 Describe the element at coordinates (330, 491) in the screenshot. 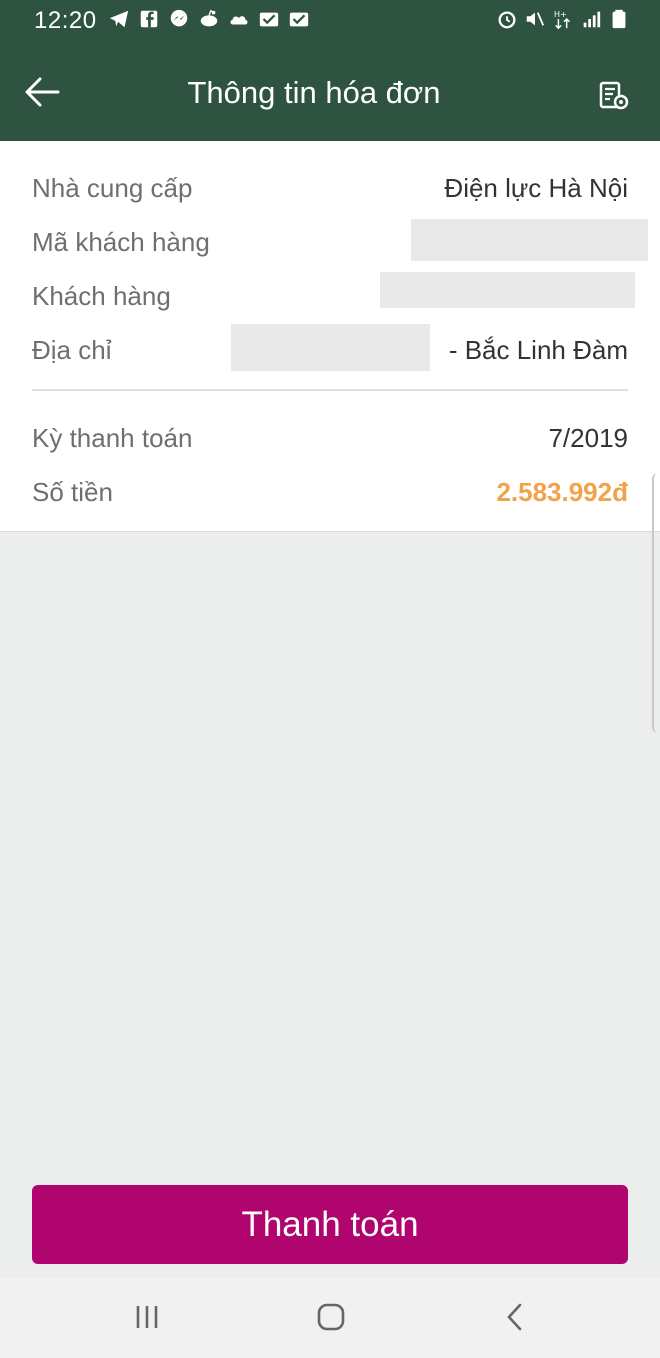

I see `amount-row: Số tiền 2.583.992đ` at that location.